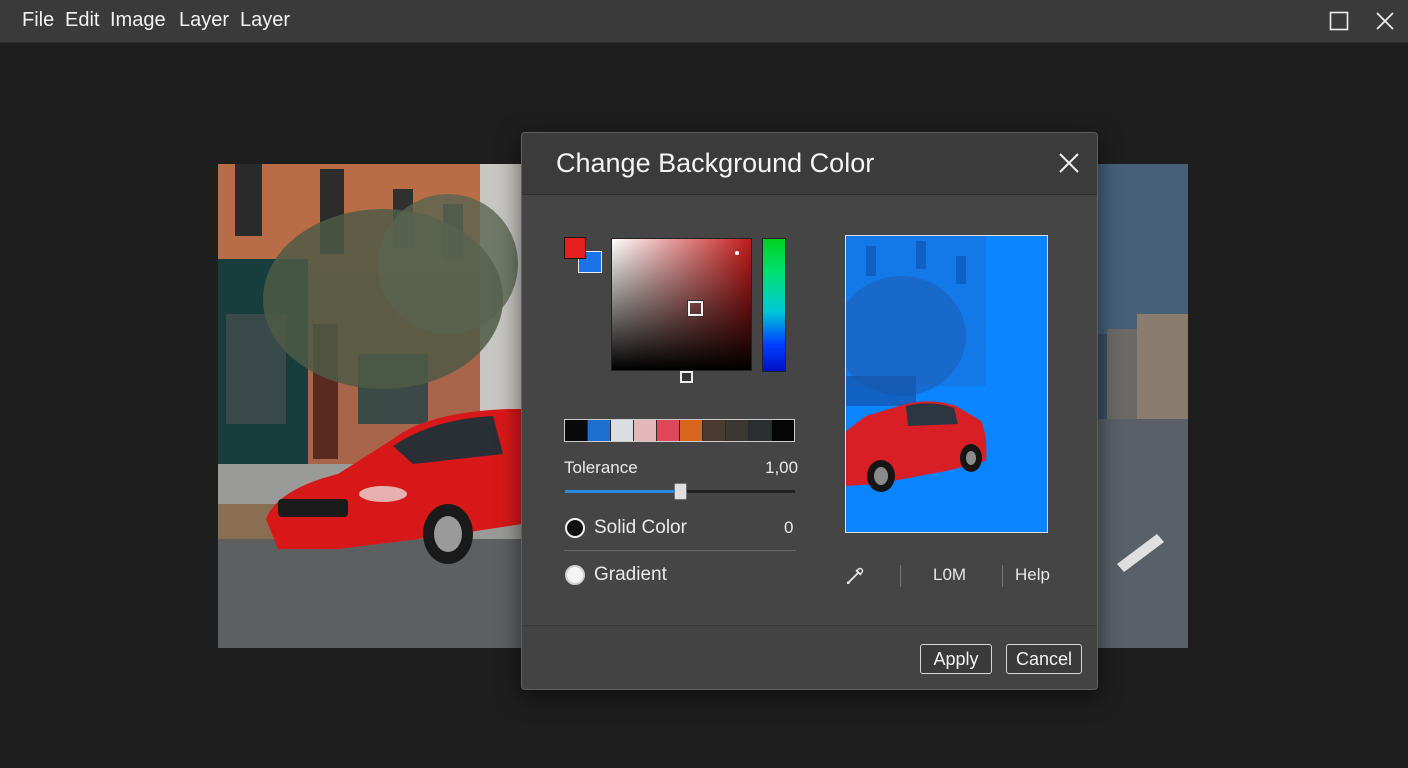  I want to click on eyedropper-icon, so click(855, 575).